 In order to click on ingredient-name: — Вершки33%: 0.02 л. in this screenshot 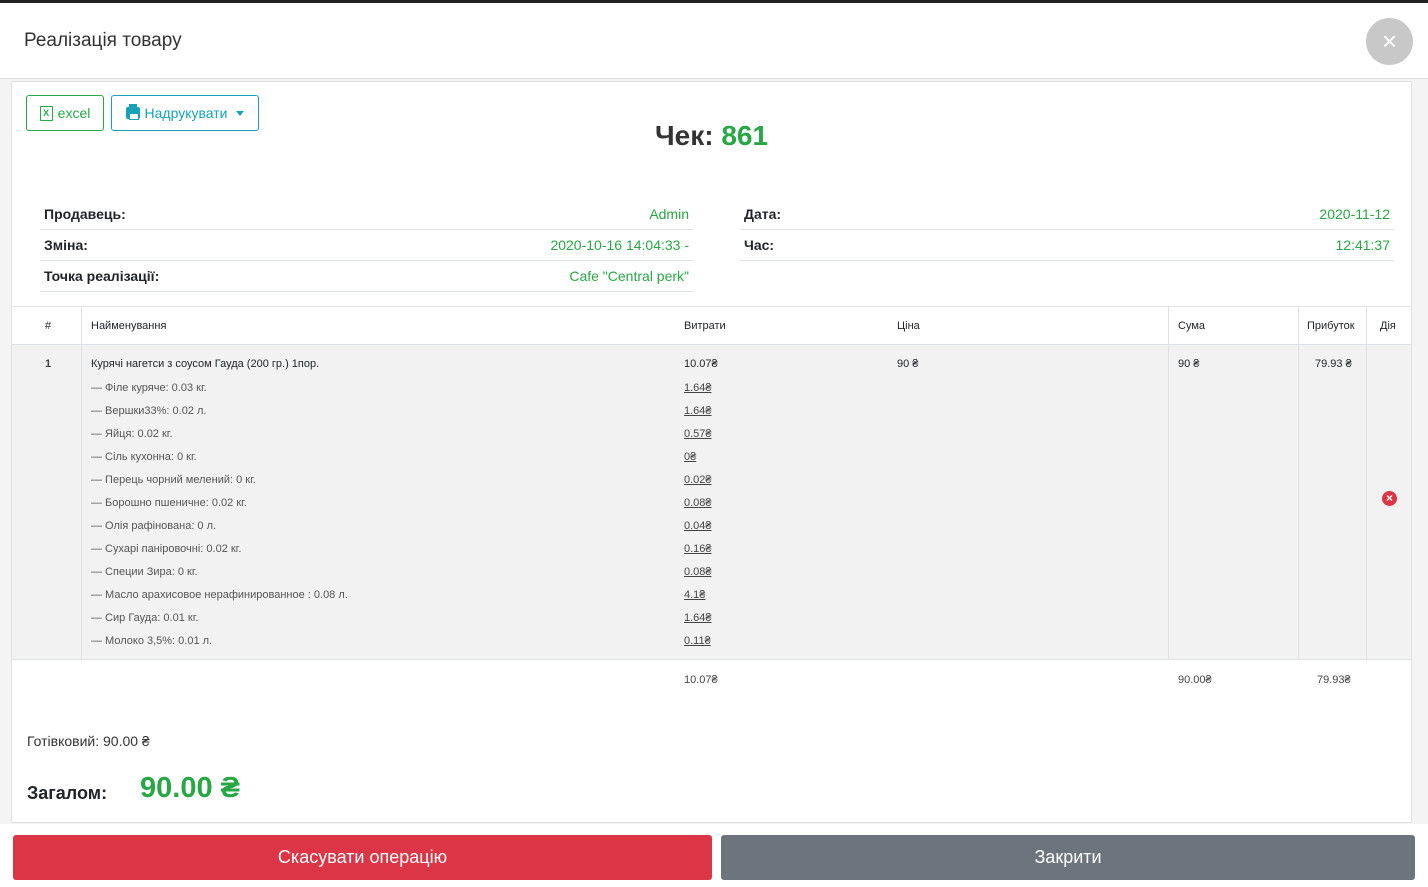, I will do `click(149, 411)`.